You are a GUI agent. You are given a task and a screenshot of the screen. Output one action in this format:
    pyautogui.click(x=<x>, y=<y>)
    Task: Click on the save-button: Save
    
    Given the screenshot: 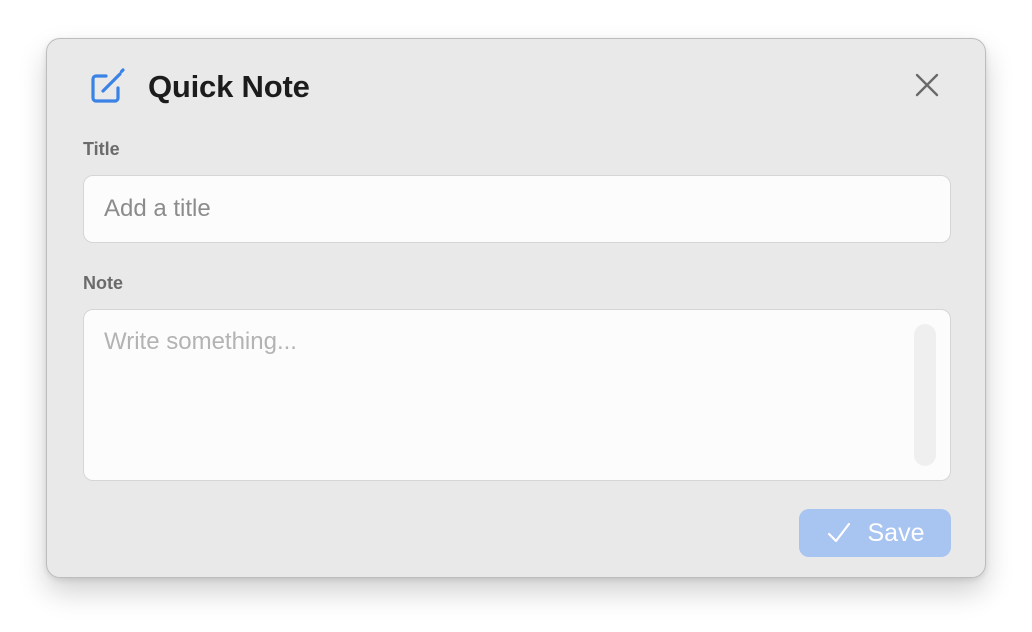 What is the action you would take?
    pyautogui.click(x=875, y=533)
    